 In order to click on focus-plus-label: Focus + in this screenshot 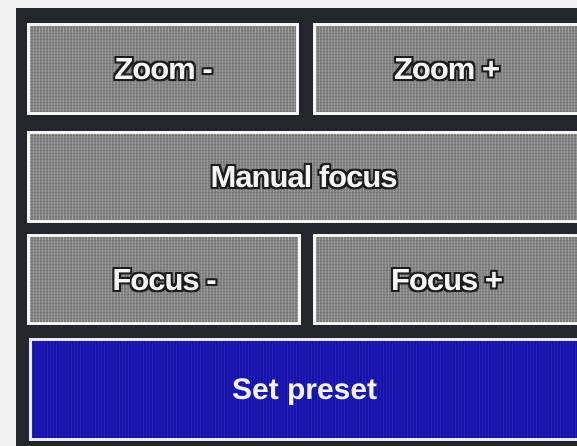, I will do `click(446, 279)`.